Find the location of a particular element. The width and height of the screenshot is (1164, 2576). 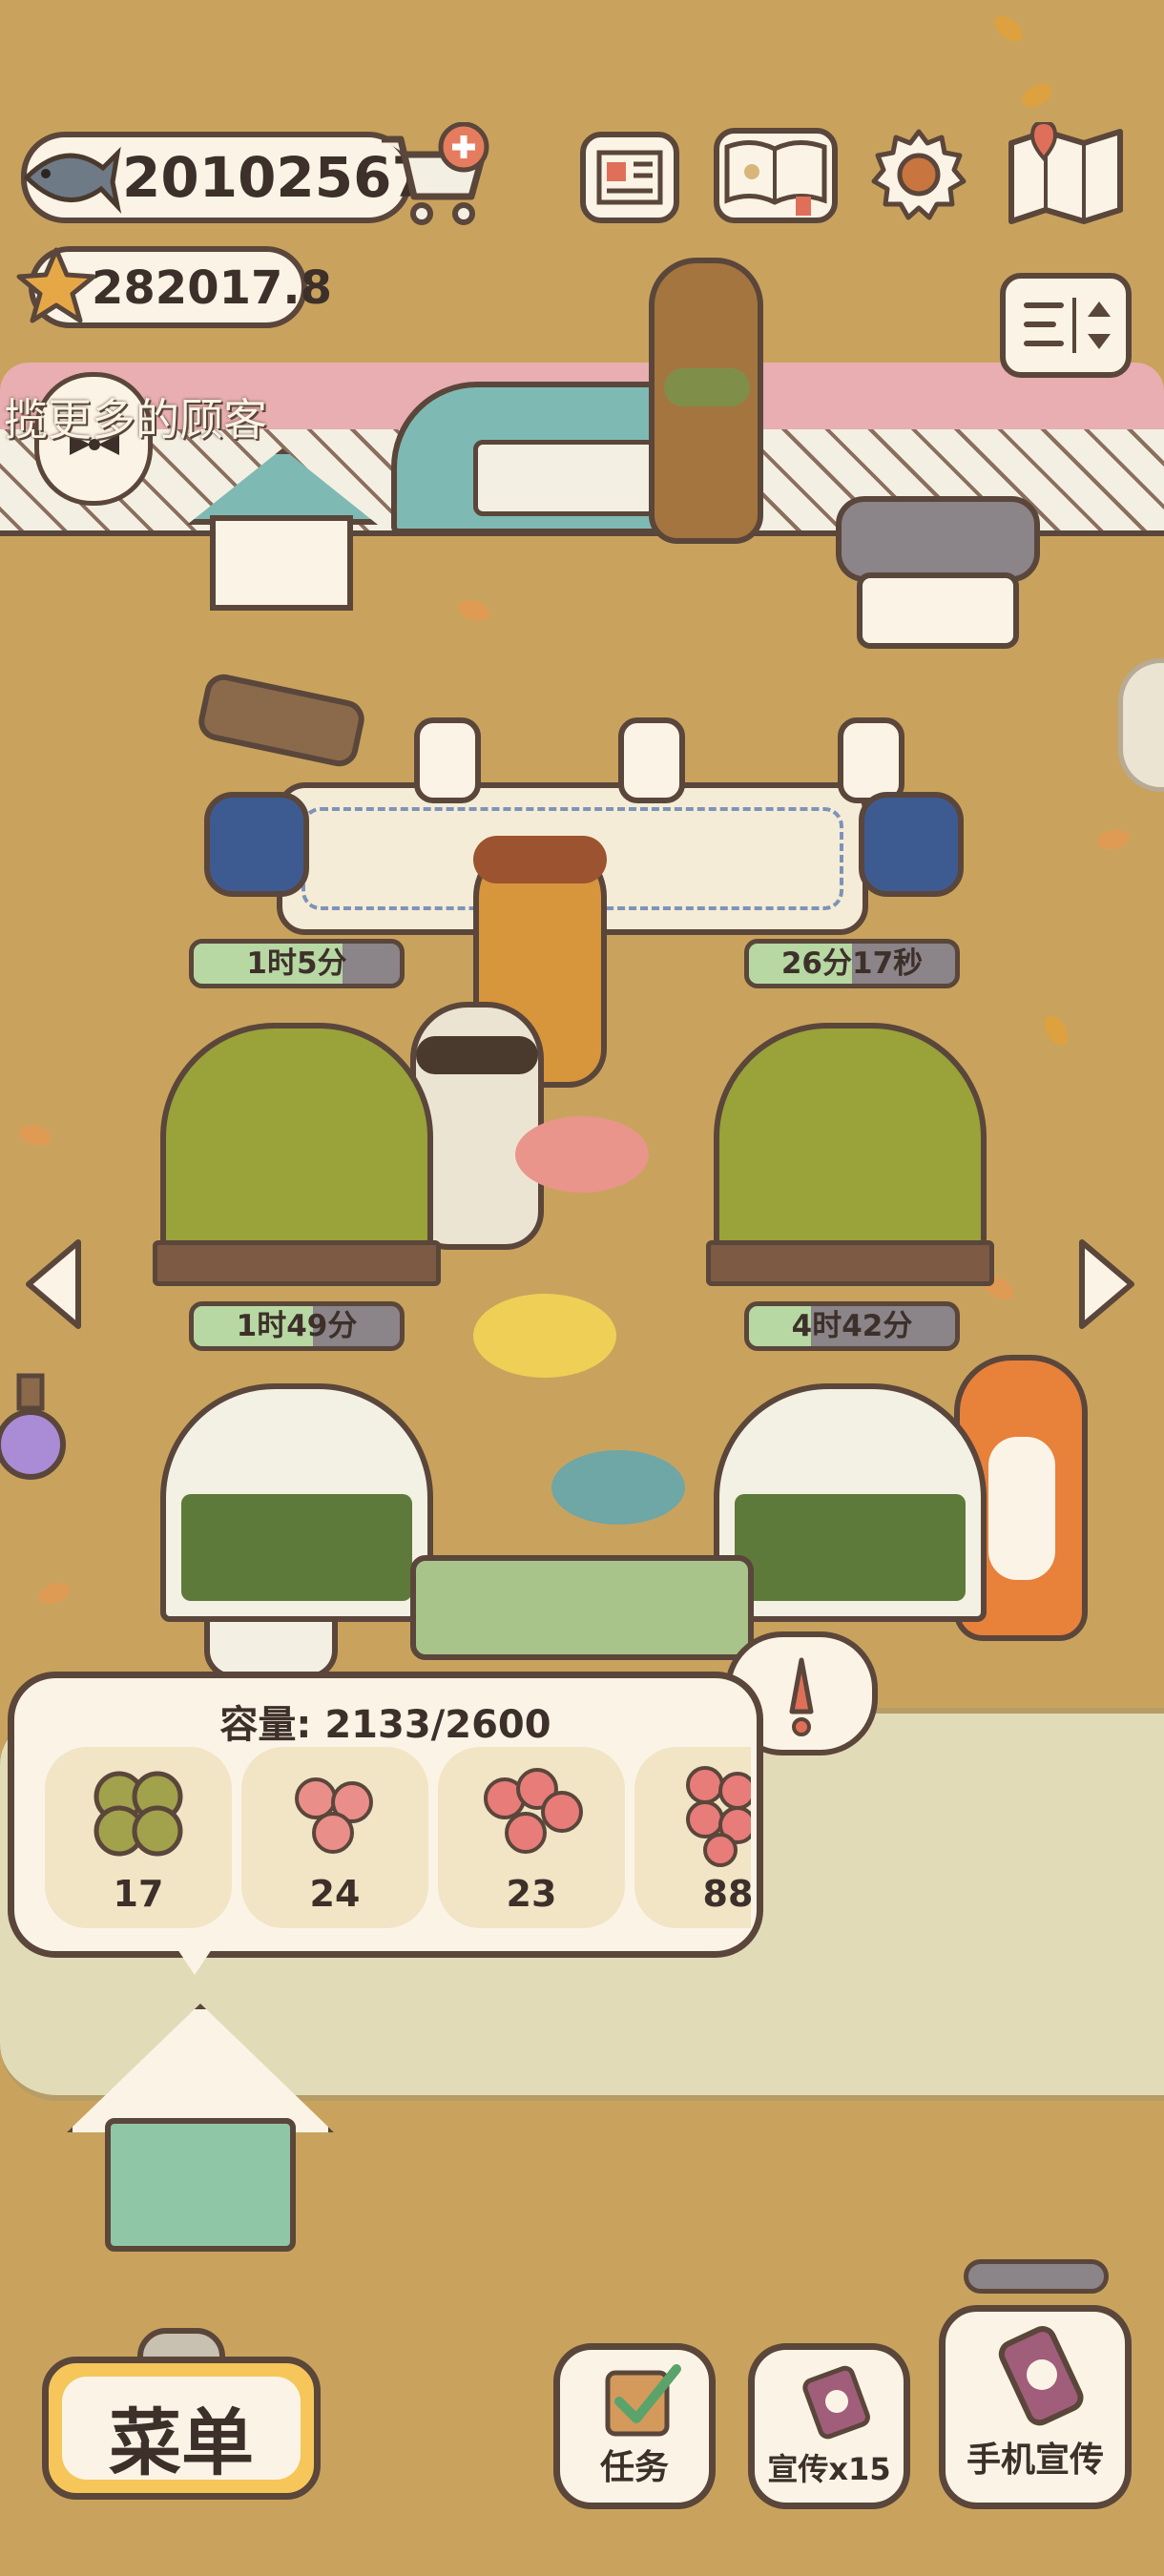

arrow-right-icon is located at coordinates (1107, 1284).